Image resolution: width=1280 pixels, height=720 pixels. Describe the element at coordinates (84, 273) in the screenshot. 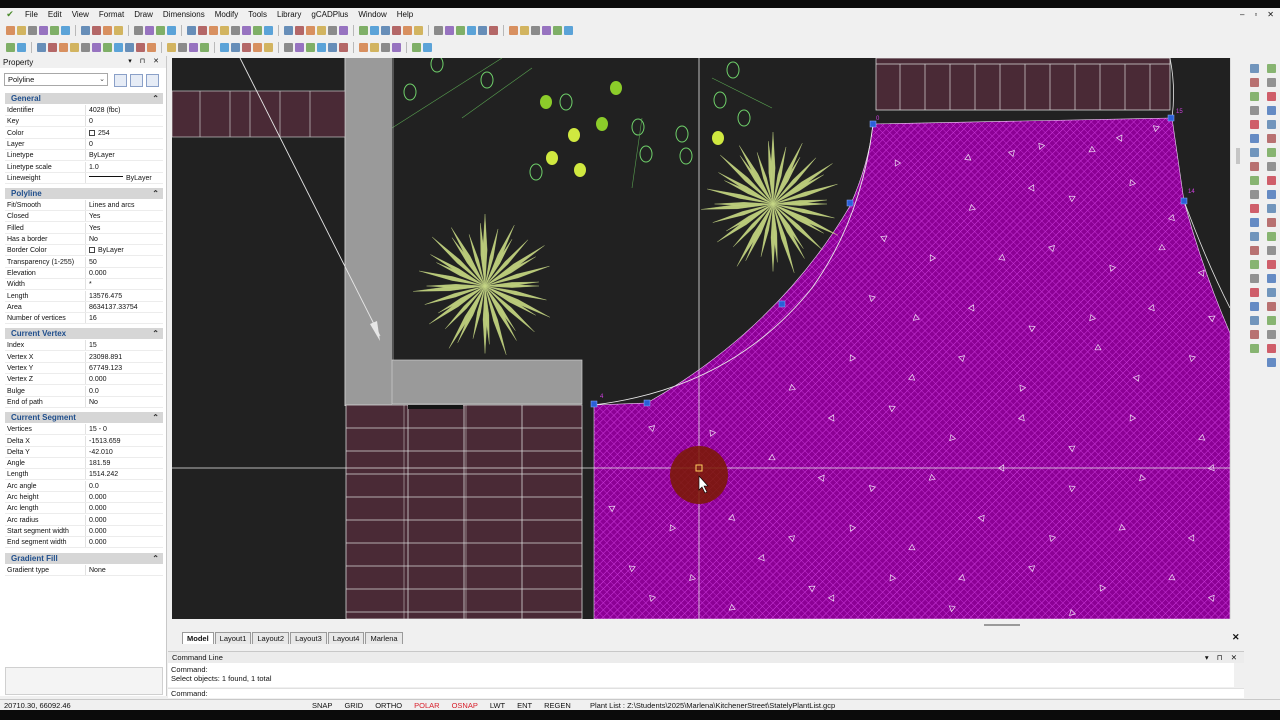

I see `property-row: Elevation 0.000` at that location.